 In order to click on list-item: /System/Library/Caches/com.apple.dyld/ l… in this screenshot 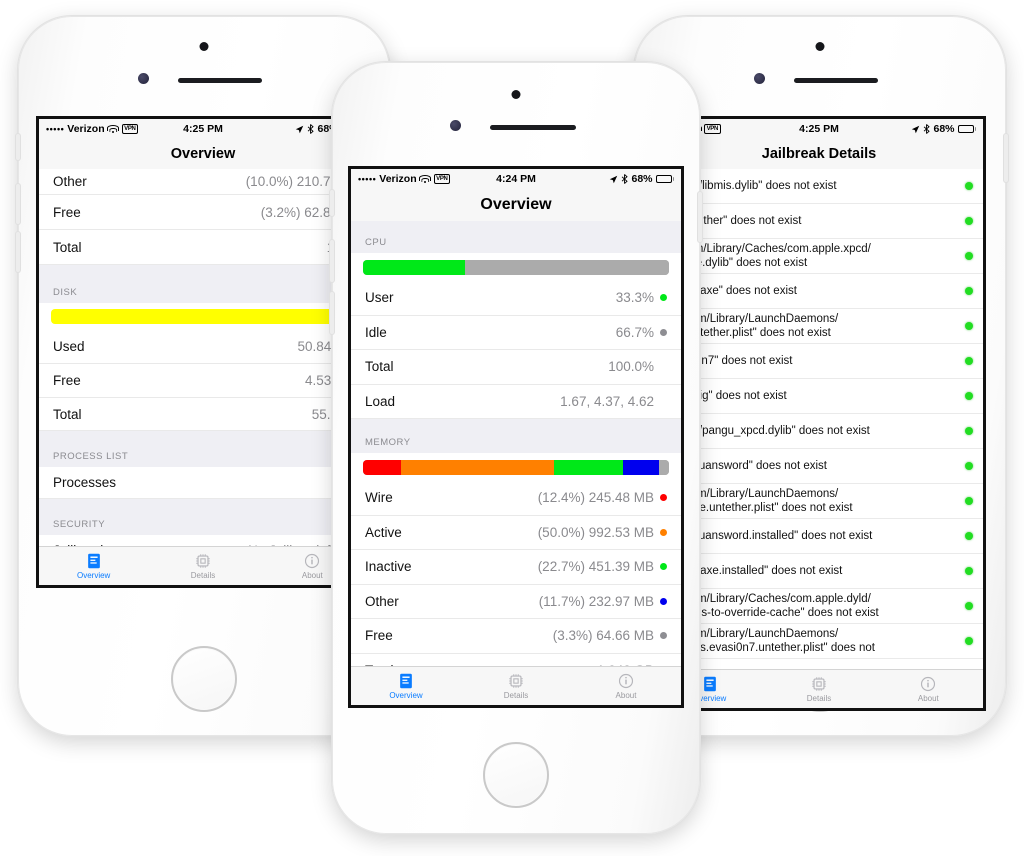, I will do `click(819, 606)`.